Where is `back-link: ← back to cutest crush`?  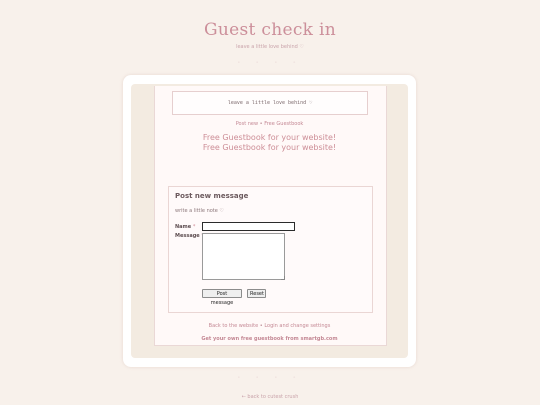
back-link: ← back to cutest crush is located at coordinates (270, 397).